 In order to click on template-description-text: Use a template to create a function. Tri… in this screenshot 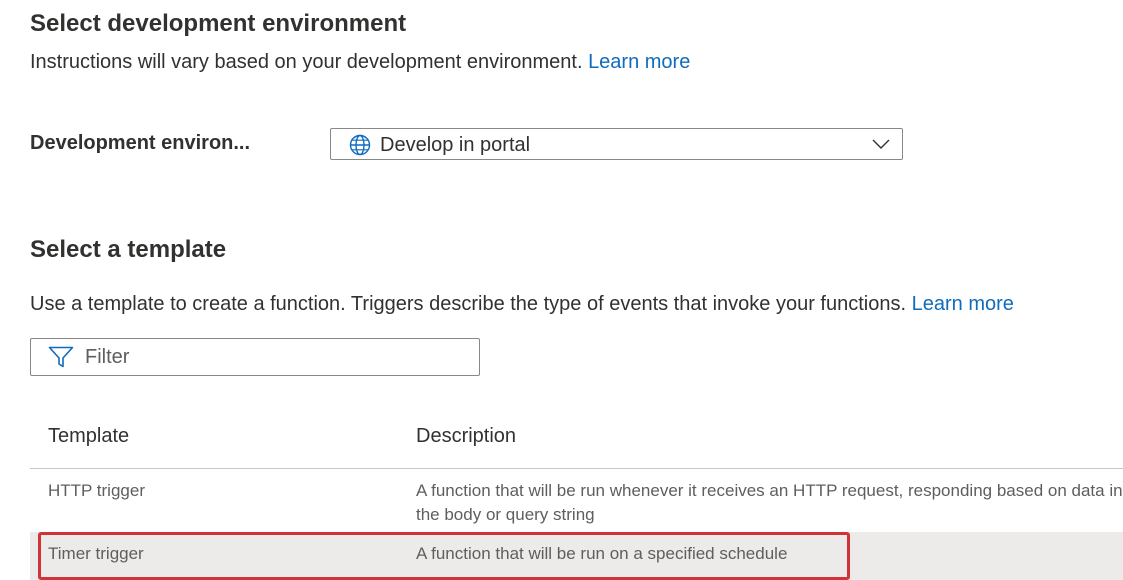, I will do `click(468, 304)`.